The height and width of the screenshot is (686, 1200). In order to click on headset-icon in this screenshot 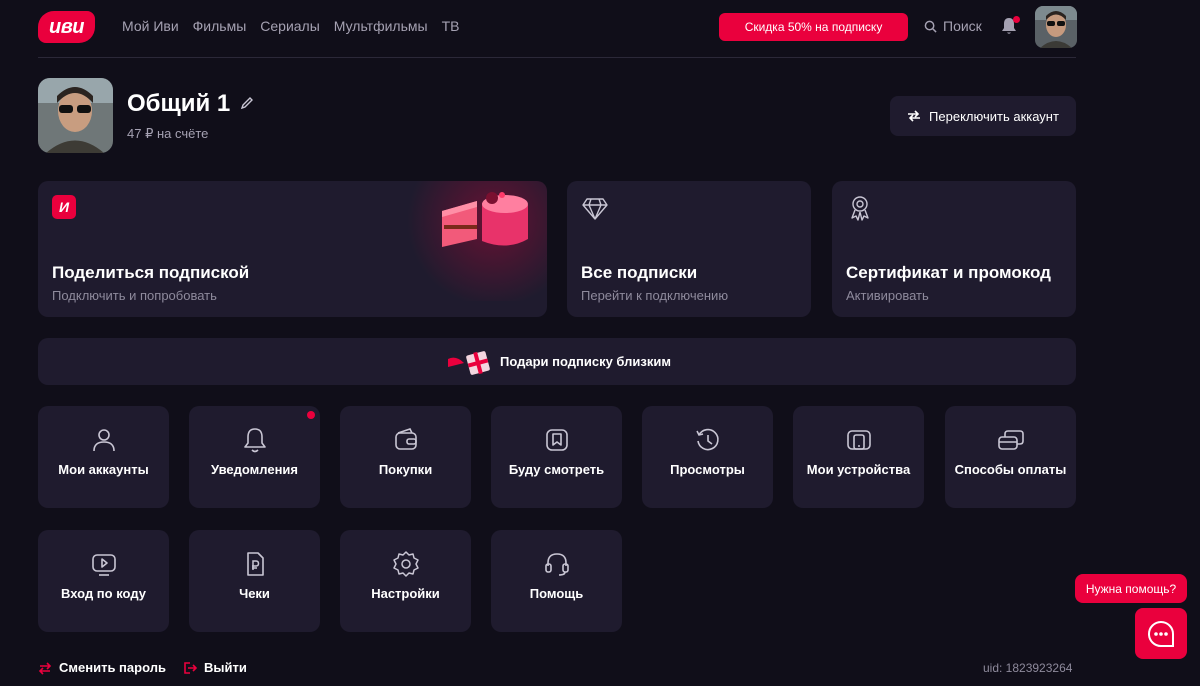, I will do `click(557, 564)`.